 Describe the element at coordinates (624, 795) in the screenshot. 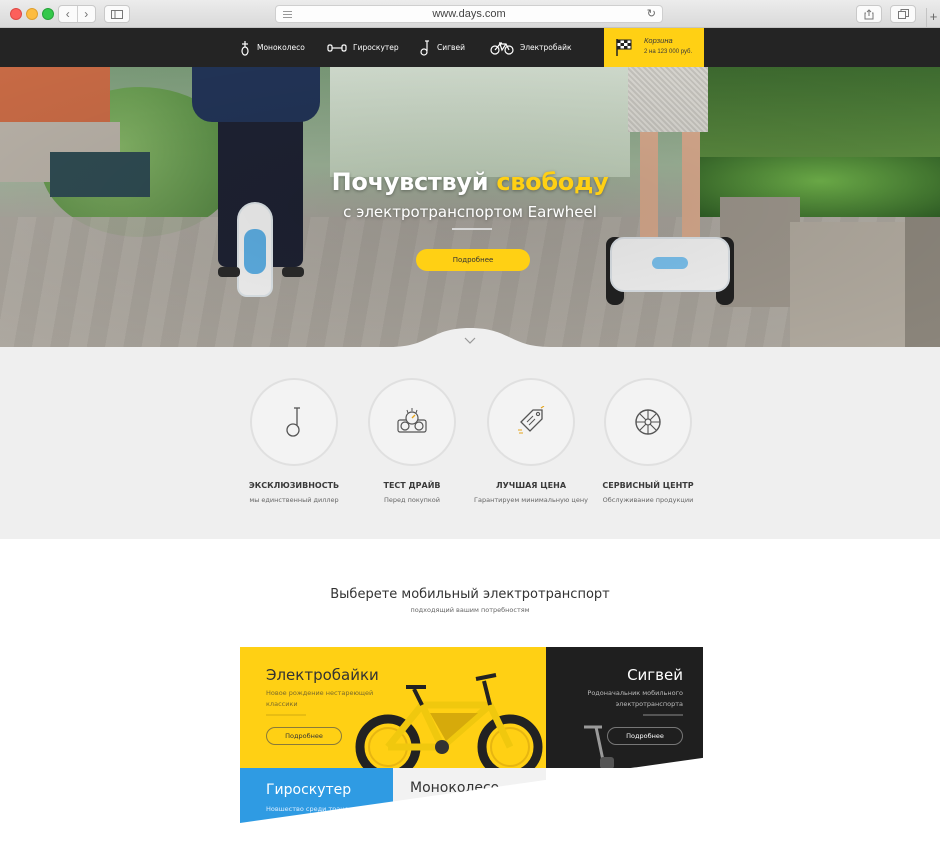

I see `tile-empty` at that location.